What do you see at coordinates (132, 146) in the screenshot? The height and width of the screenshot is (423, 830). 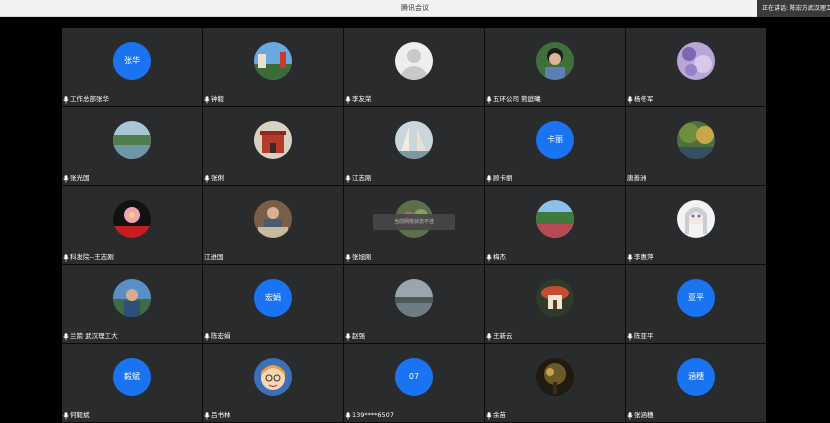 I see `participant-tile: 张光国` at bounding box center [132, 146].